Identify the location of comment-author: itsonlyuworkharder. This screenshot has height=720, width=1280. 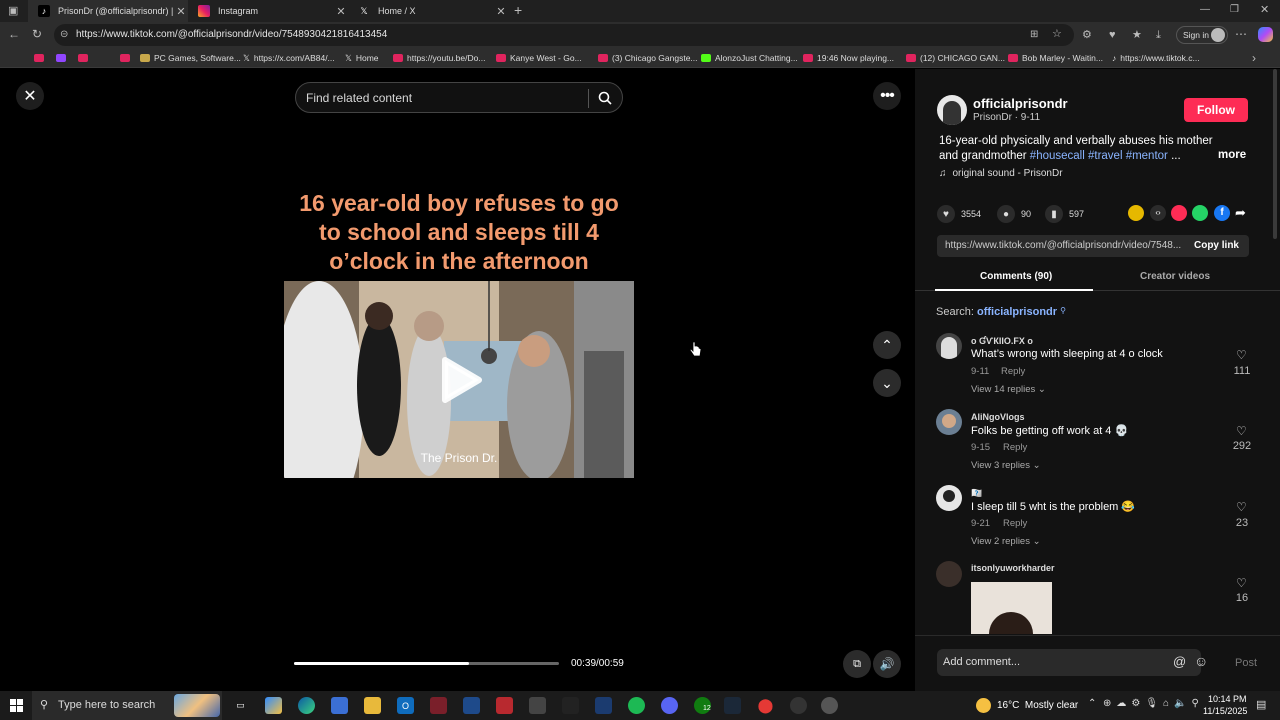
(1013, 568).